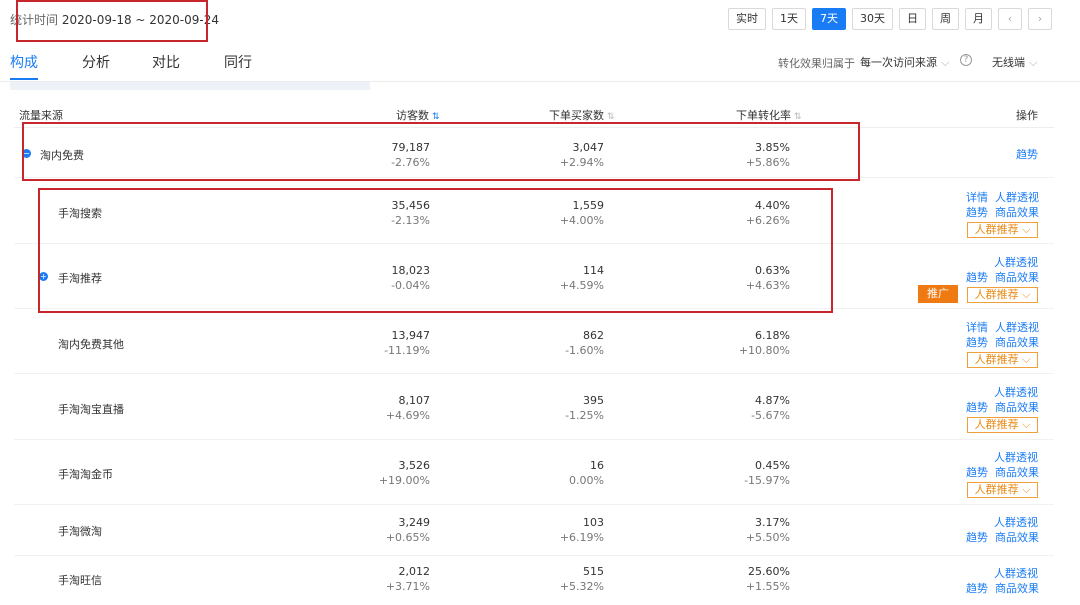 This screenshot has height=605, width=1080. Describe the element at coordinates (24, 62) in the screenshot. I see `tab-composition: 构成` at that location.